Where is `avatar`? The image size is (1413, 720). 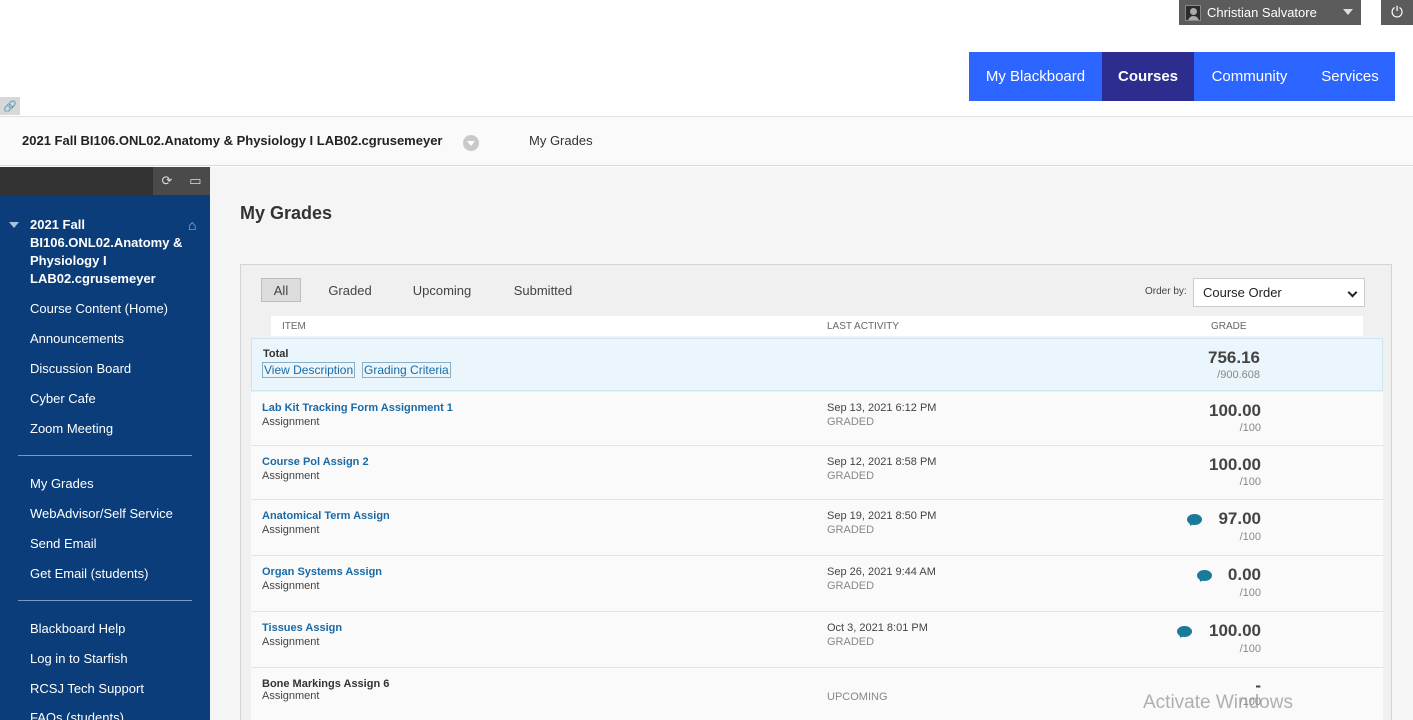
avatar is located at coordinates (1193, 12).